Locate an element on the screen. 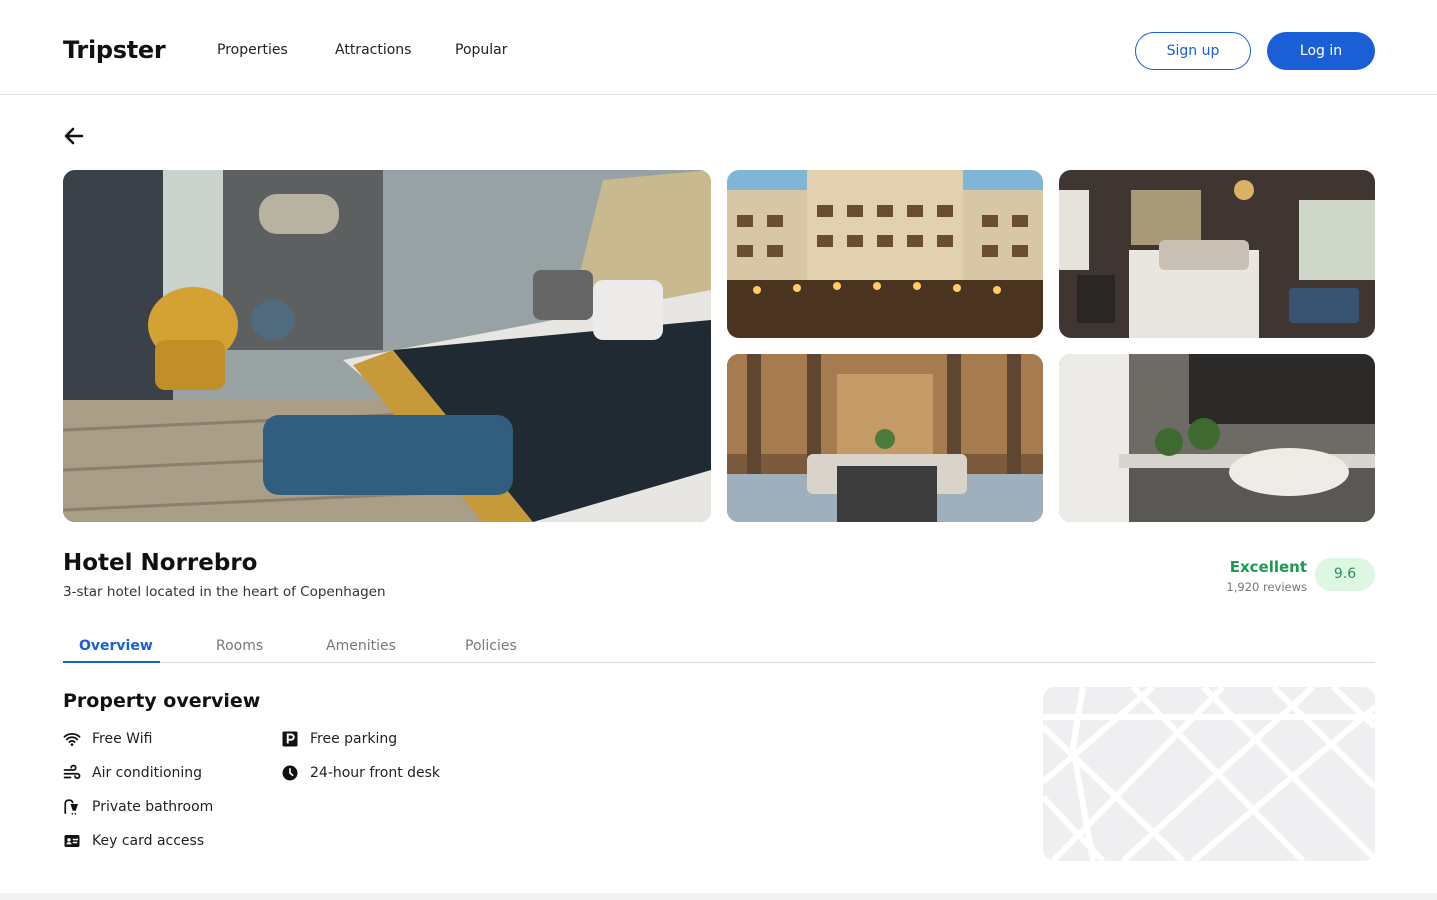 Image resolution: width=1437 pixels, height=900 pixels. location-map is located at coordinates (1209, 774).